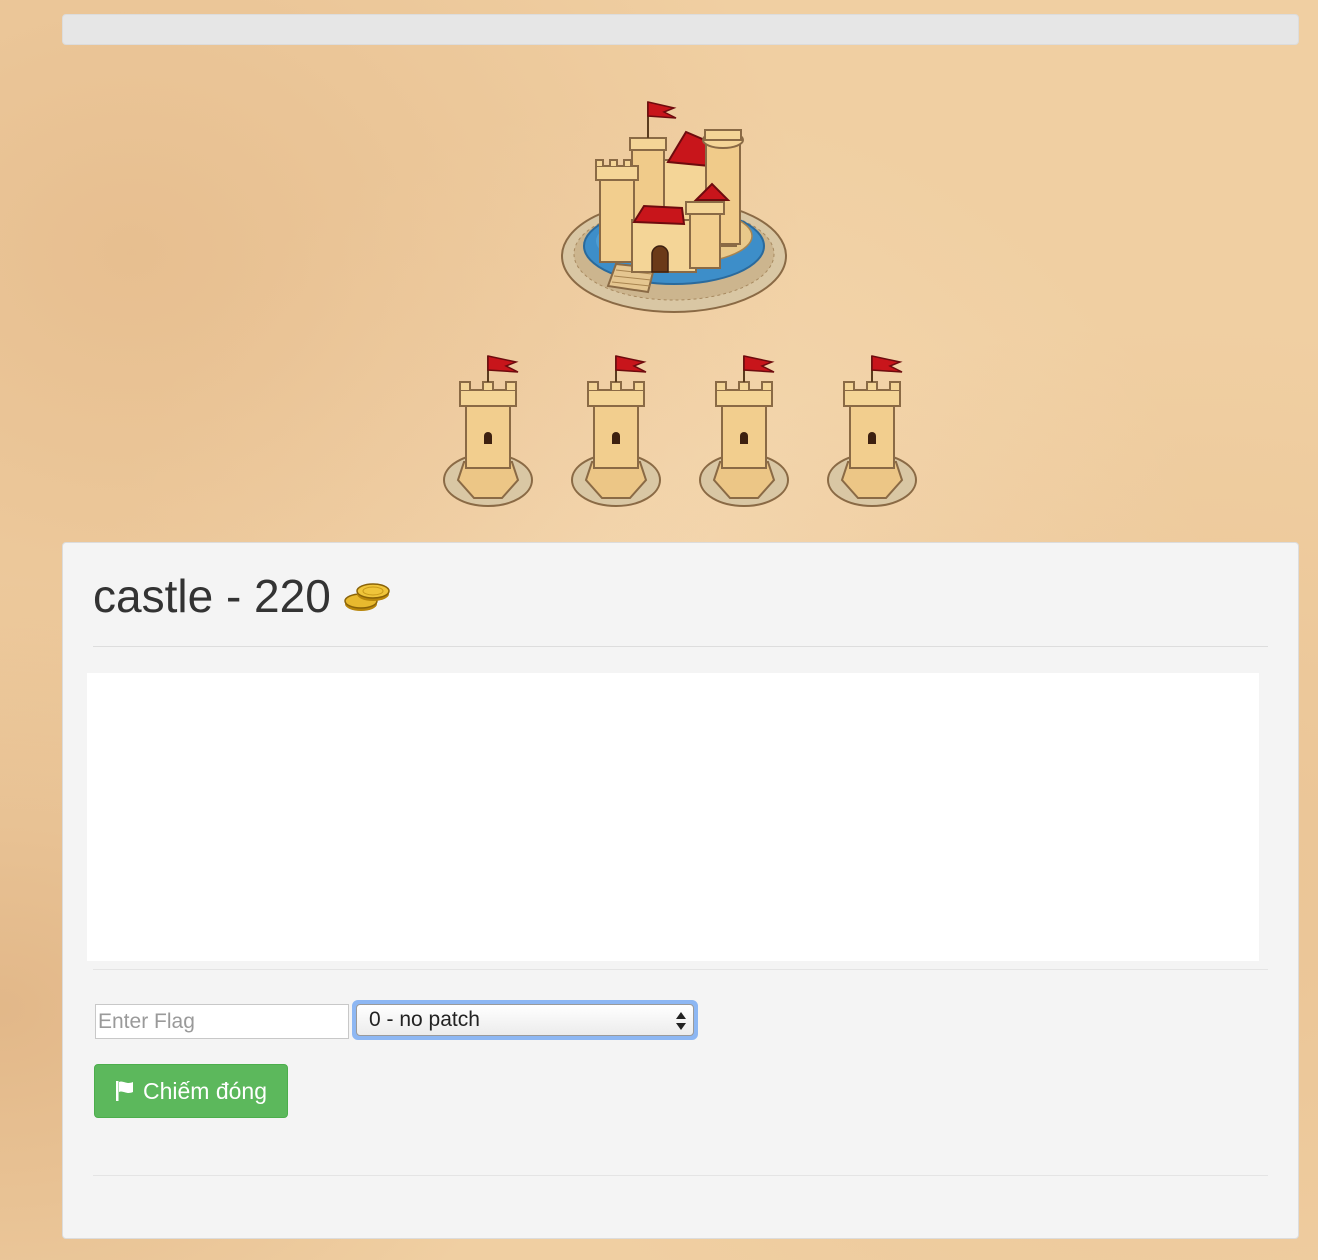 The image size is (1318, 1260). I want to click on page-title: castle - 220, so click(243, 596).